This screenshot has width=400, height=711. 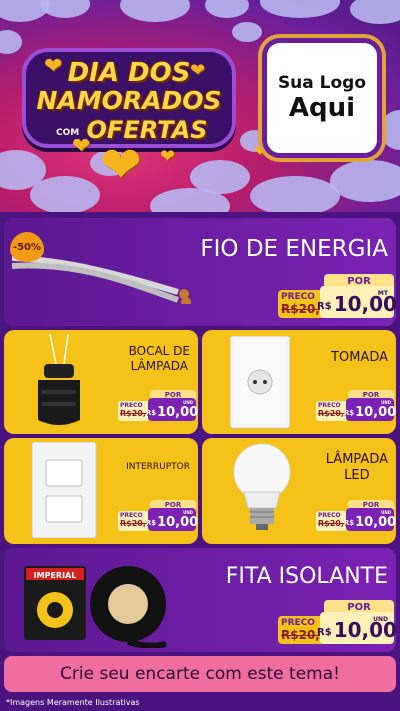 What do you see at coordinates (159, 358) in the screenshot?
I see `product-name: BOCAL DE LÂMPADA` at bounding box center [159, 358].